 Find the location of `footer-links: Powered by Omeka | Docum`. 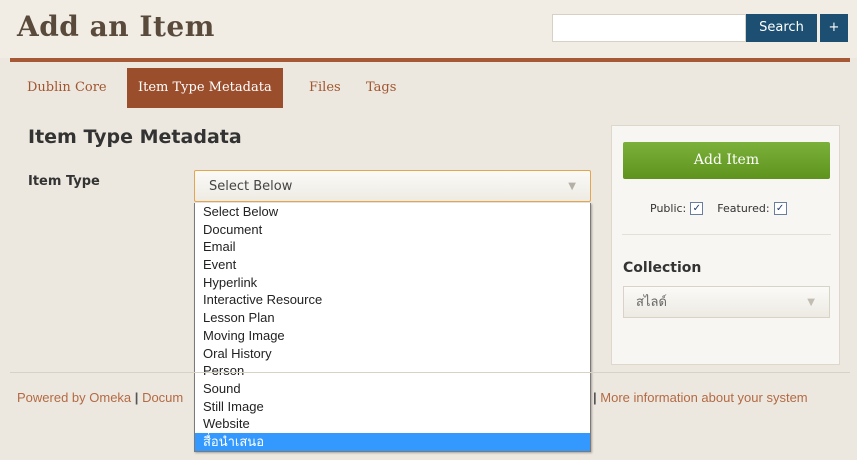

footer-links: Powered by Omeka | Docum is located at coordinates (100, 397).